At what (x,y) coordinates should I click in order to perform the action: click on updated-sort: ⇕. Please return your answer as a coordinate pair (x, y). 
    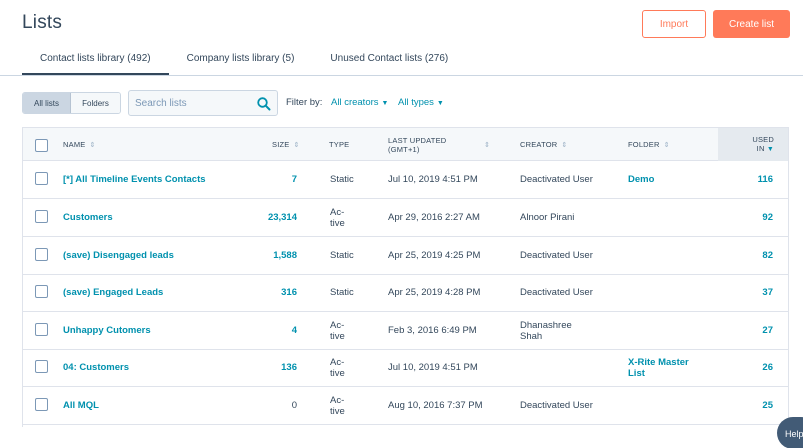
    Looking at the image, I should click on (485, 144).